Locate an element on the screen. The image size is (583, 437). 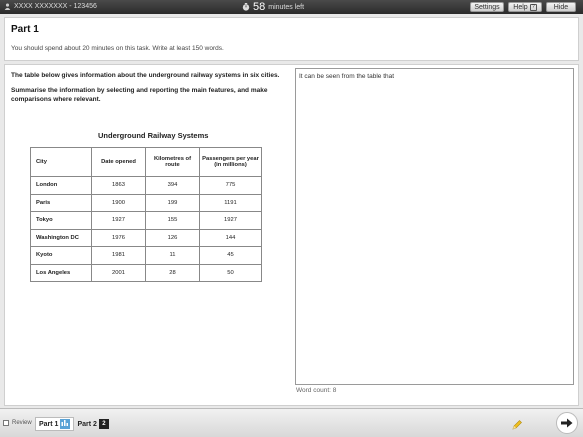
candidate-info: XXXX XXXXXXX - 123456 is located at coordinates (50, 6).